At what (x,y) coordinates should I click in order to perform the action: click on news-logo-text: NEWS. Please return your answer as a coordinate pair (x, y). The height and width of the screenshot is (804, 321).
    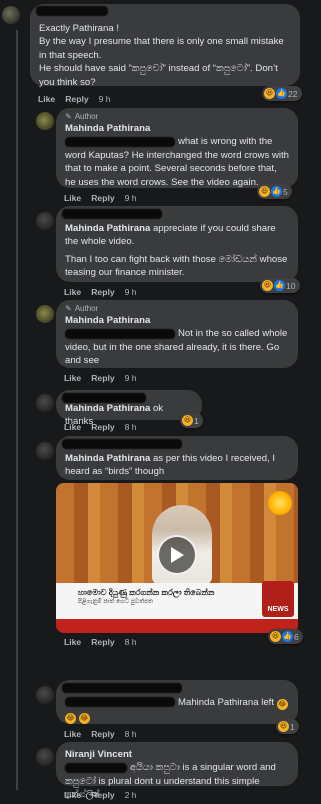
    Looking at the image, I should click on (278, 609).